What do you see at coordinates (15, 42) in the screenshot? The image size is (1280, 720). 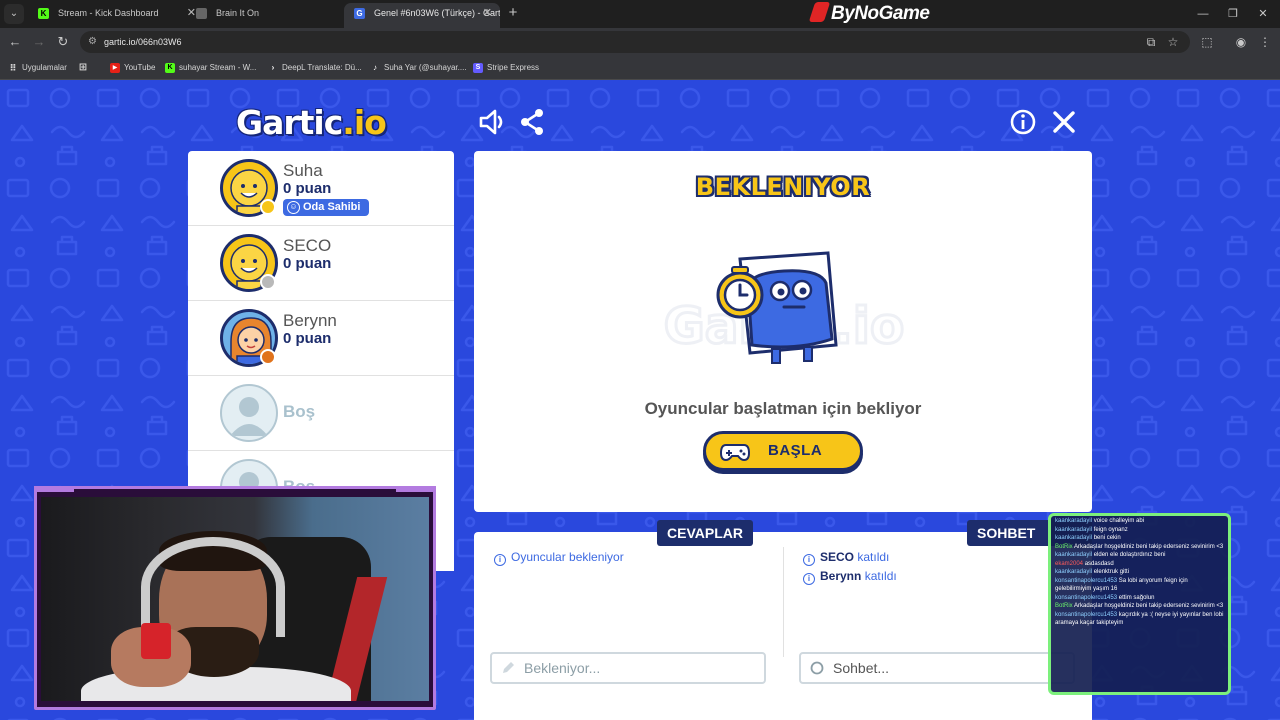 I see `back-icon: ←` at bounding box center [15, 42].